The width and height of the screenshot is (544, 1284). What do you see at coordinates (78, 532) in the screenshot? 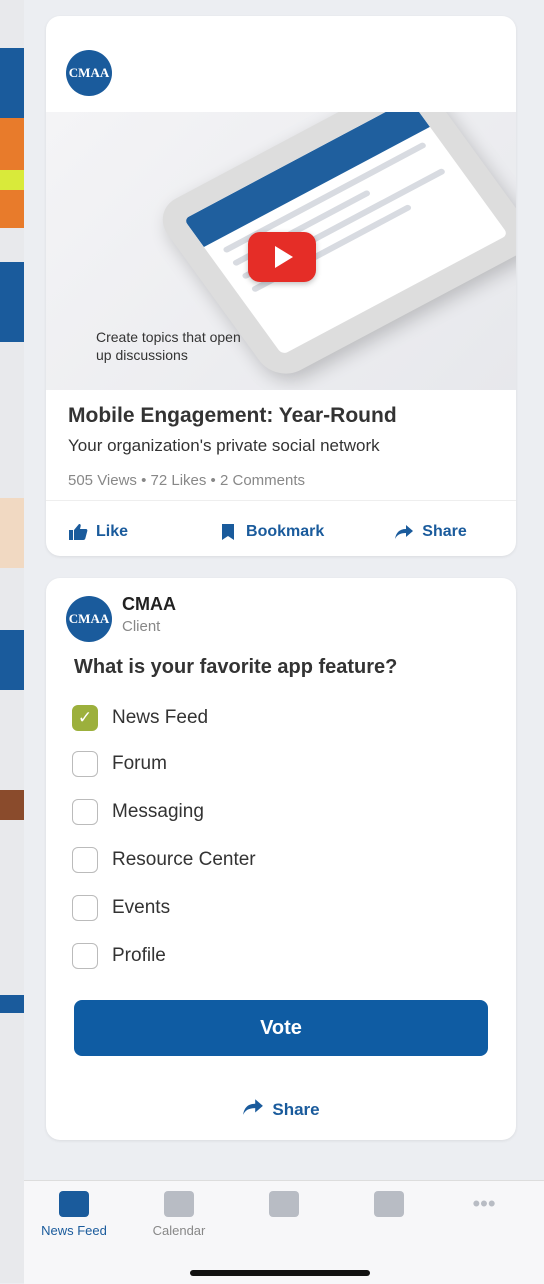
I see `thumbs-up-icon` at bounding box center [78, 532].